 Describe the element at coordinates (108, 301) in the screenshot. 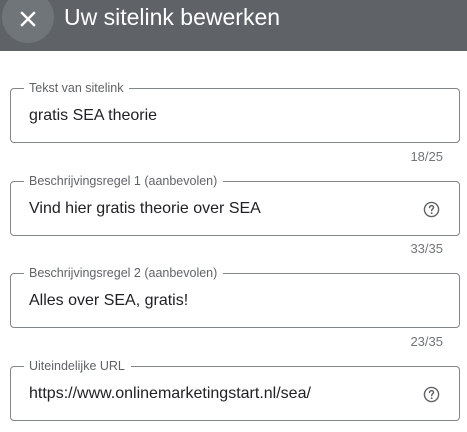

I see `description-line-2-input: Alles over SEA, gratis!` at that location.